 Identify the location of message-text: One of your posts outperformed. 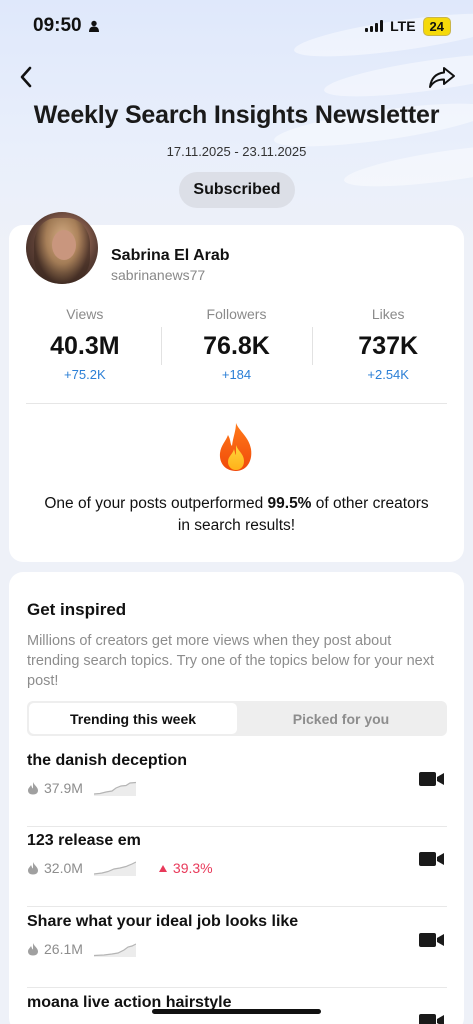
(156, 503).